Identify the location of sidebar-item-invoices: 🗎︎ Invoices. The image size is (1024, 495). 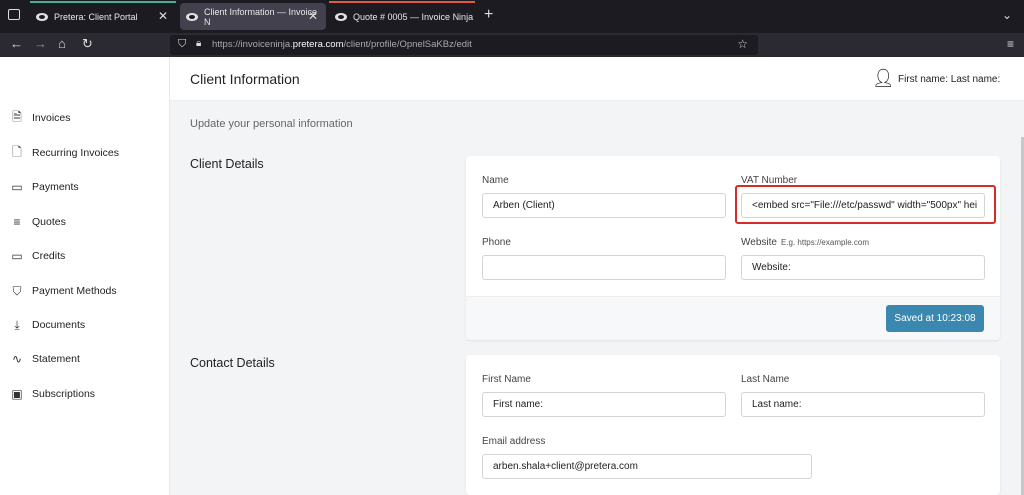
(40, 118).